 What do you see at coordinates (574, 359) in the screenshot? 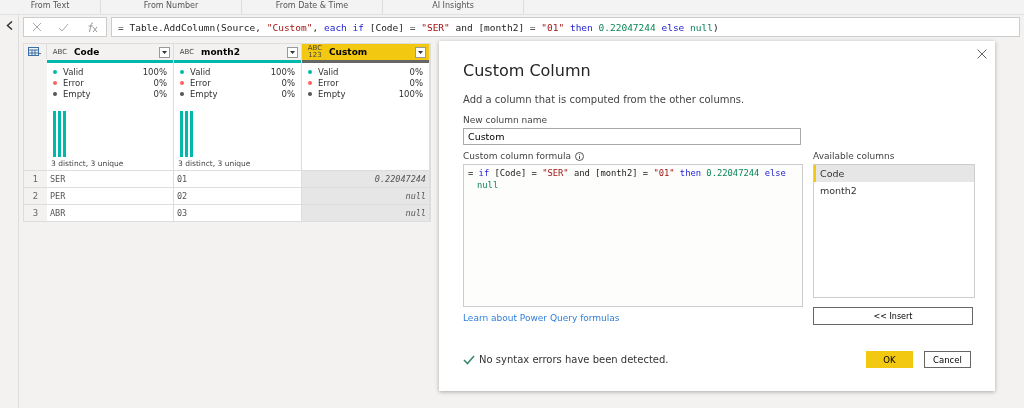
I see `syntax-status: No syntax errors have been detected.` at bounding box center [574, 359].